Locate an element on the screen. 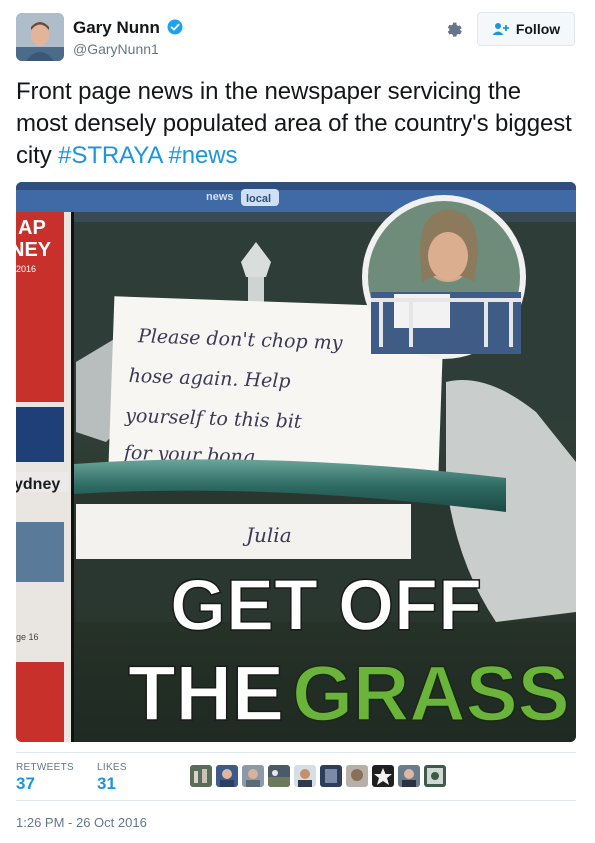 The width and height of the screenshot is (595, 843). headline-the: THE is located at coordinates (206, 693).